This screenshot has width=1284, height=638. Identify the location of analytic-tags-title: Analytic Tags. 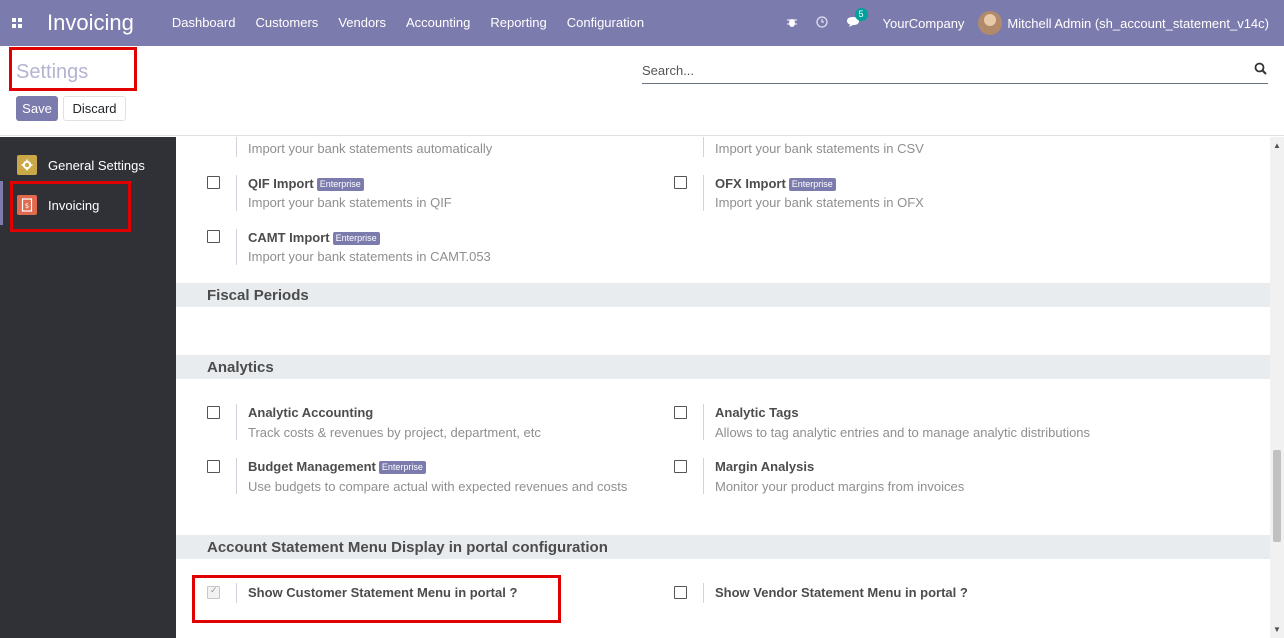
(757, 412).